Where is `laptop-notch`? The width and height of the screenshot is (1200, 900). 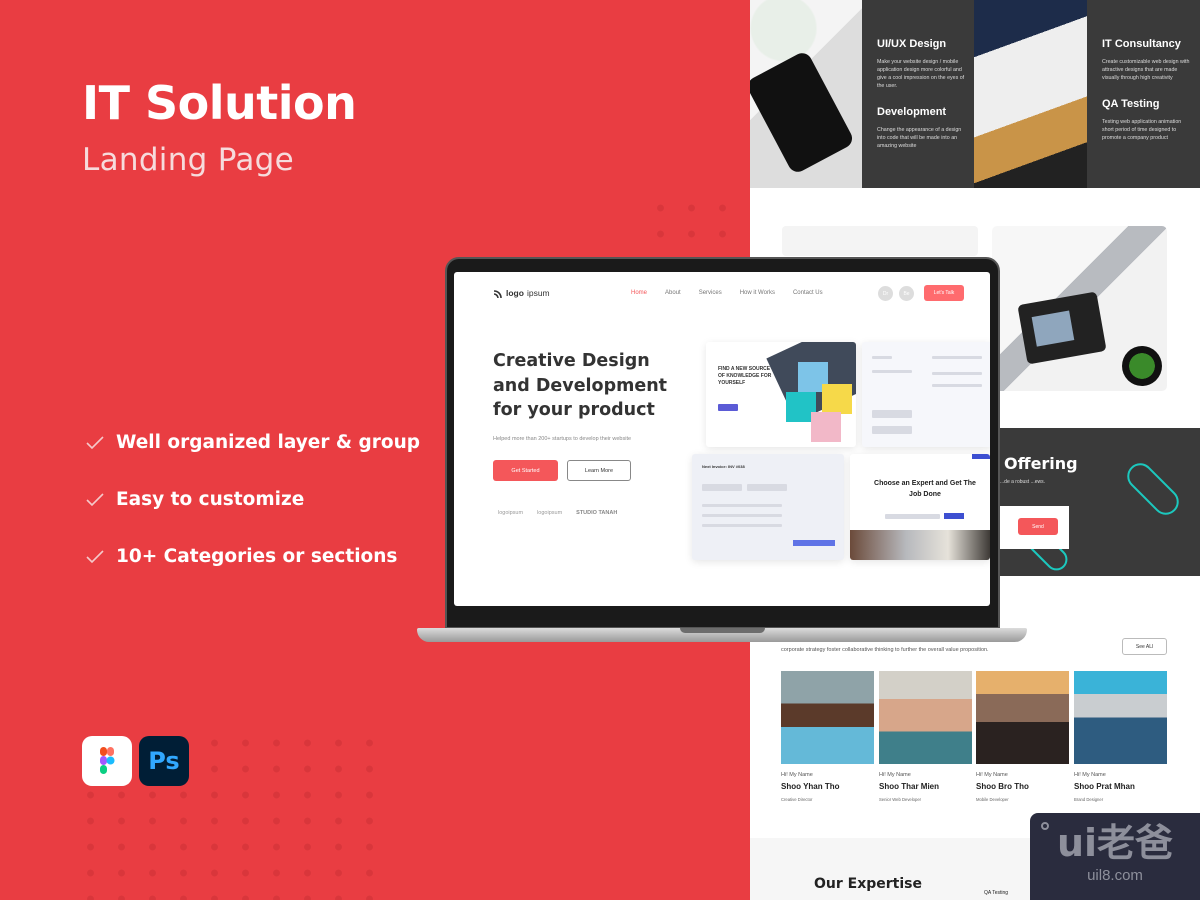 laptop-notch is located at coordinates (722, 630).